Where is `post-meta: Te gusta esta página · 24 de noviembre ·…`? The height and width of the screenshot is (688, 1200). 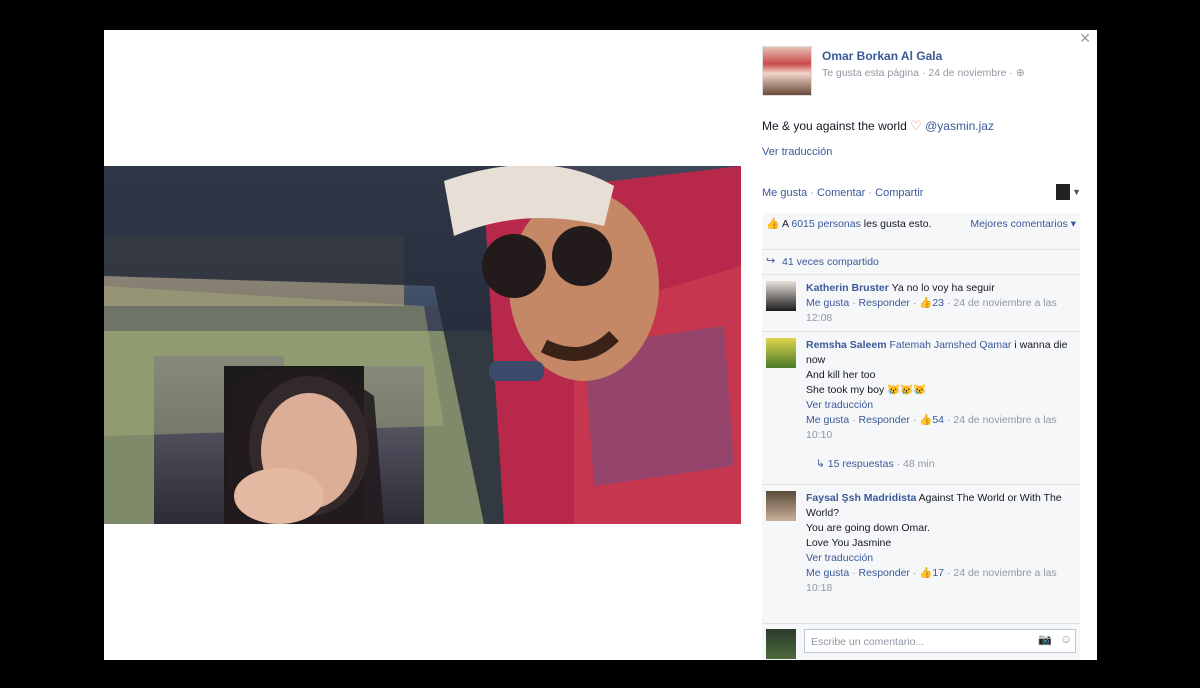 post-meta: Te gusta esta página · 24 de noviembre ·… is located at coordinates (923, 73).